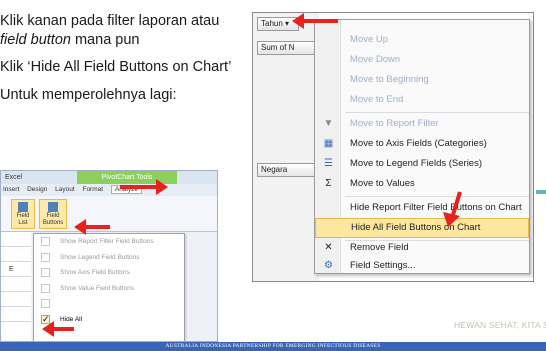  What do you see at coordinates (328, 163) in the screenshot?
I see `legend-icon: ☰` at bounding box center [328, 163].